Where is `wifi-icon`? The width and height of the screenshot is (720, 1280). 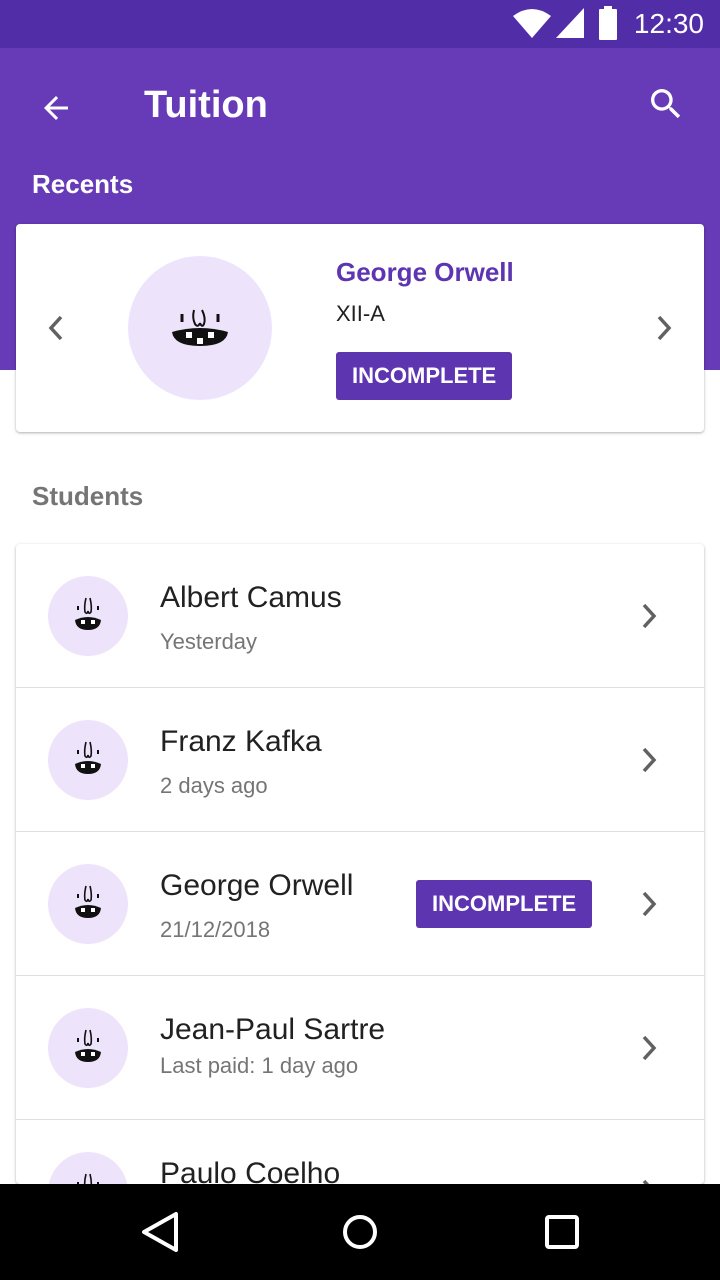
wifi-icon is located at coordinates (532, 23).